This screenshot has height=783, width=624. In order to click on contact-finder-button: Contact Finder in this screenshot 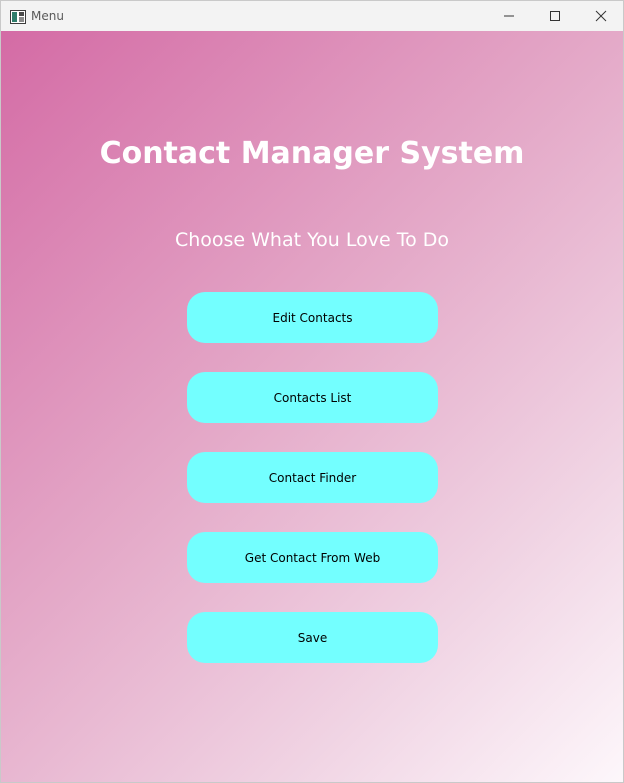, I will do `click(312, 477)`.